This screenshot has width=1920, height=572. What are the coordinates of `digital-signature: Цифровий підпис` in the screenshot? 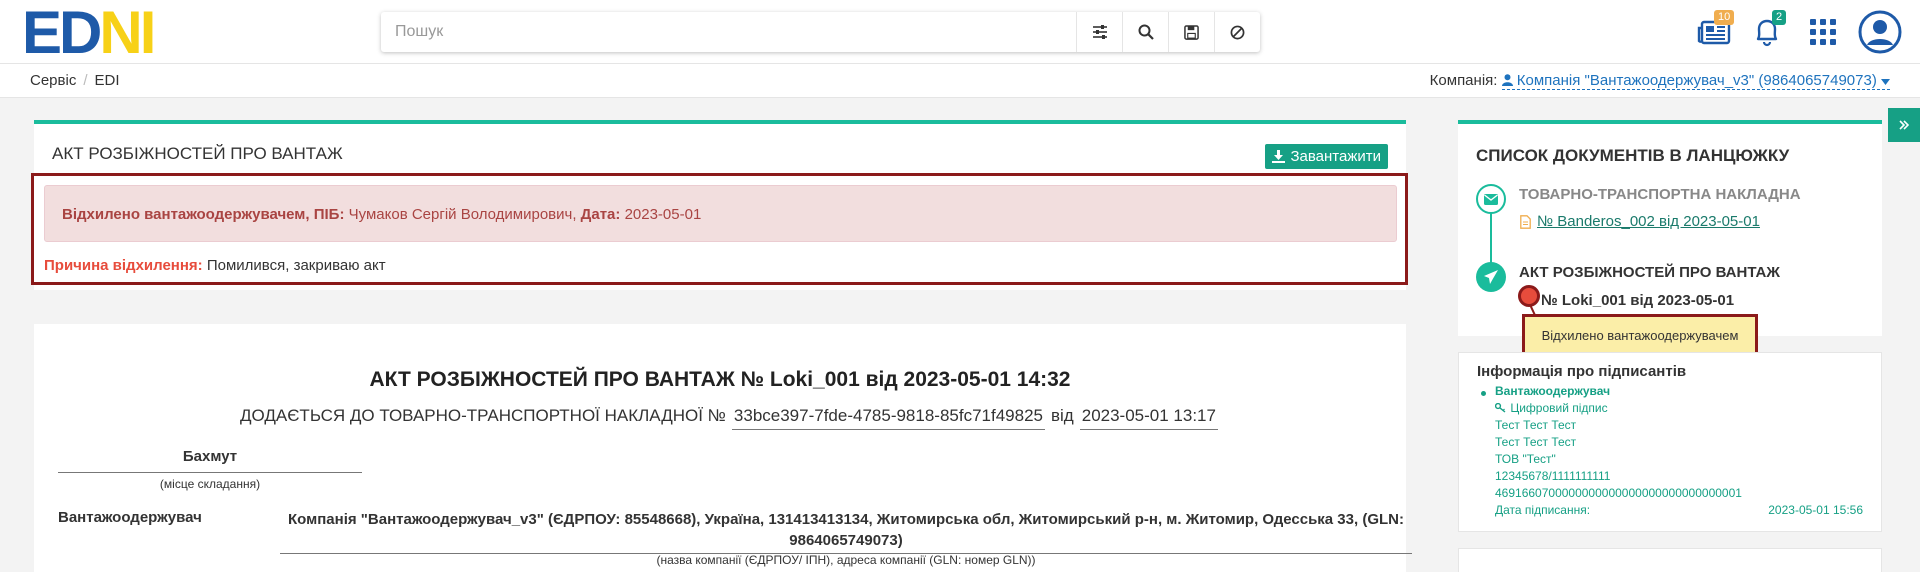 It's located at (1551, 408).